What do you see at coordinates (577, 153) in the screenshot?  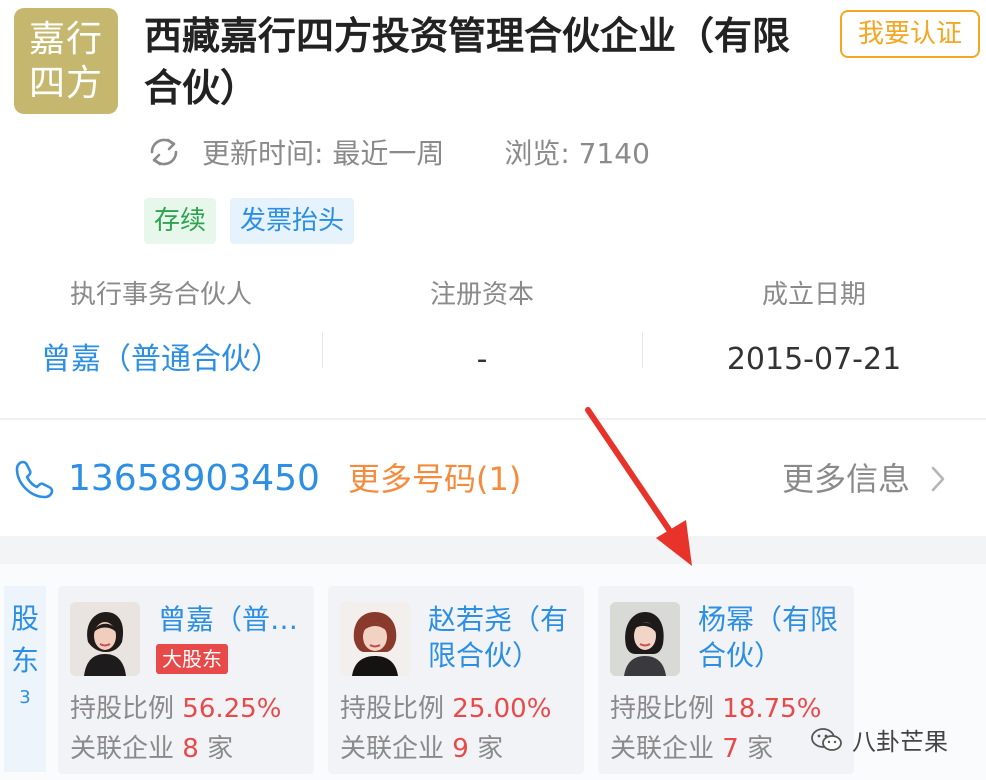 I see `view-count: 浏览: 7140` at bounding box center [577, 153].